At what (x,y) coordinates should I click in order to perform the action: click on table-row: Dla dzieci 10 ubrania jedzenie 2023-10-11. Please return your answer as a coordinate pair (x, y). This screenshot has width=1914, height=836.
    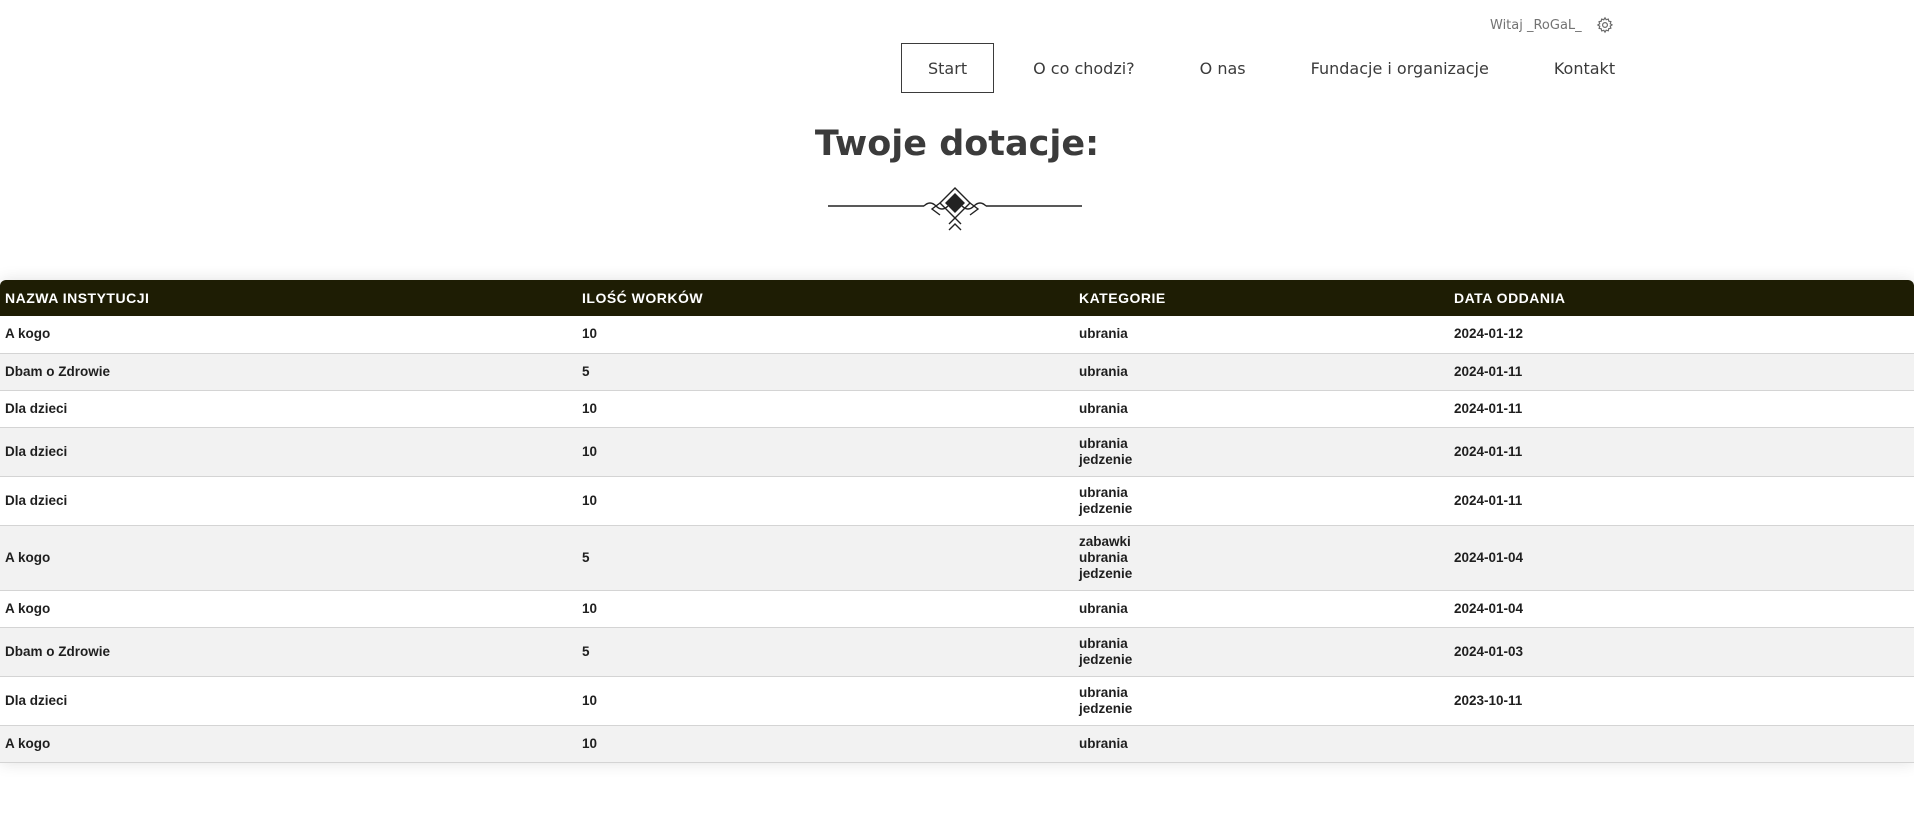
    Looking at the image, I should click on (957, 701).